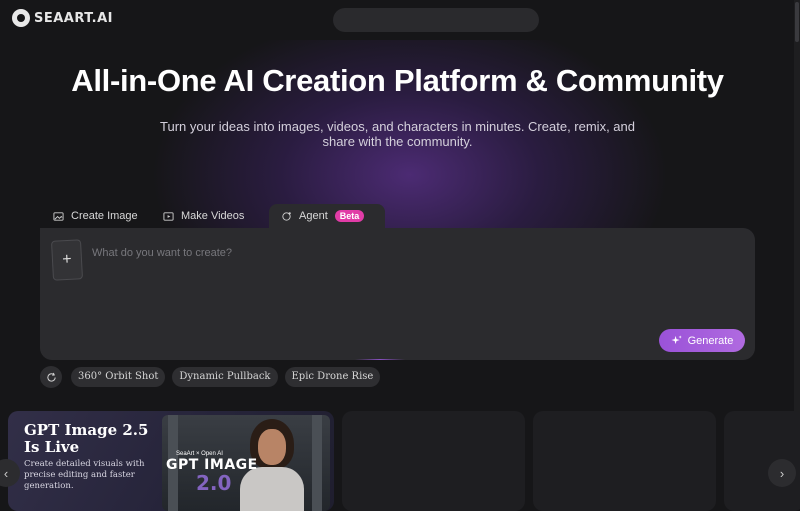 The height and width of the screenshot is (511, 800). What do you see at coordinates (118, 377) in the screenshot?
I see `suggestion-chip: 360° Orbit Shot` at bounding box center [118, 377].